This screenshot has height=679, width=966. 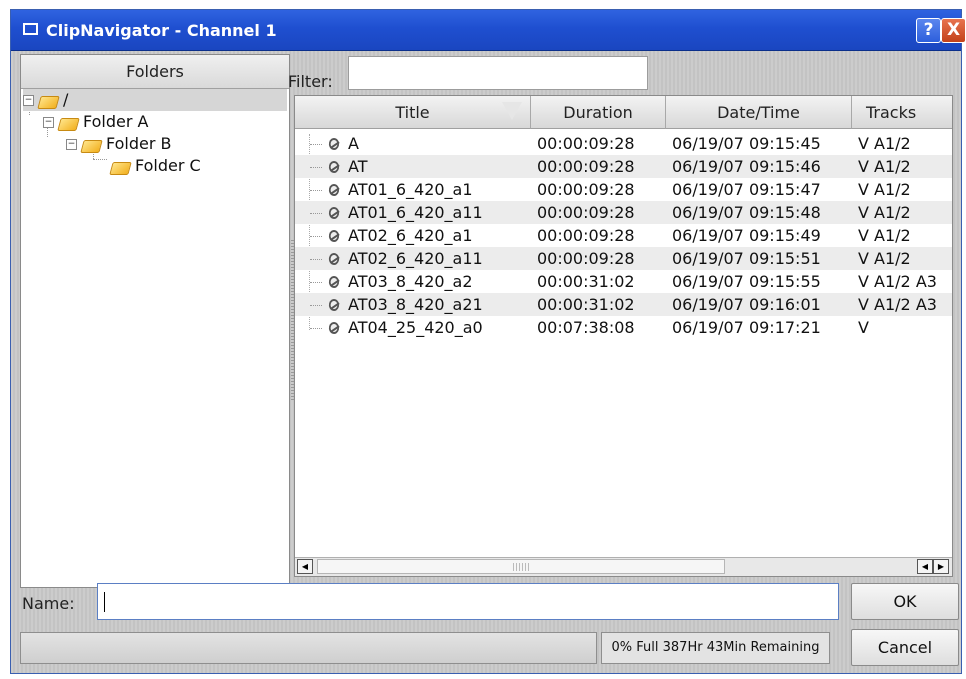 I want to click on filter-input, so click(x=498, y=73).